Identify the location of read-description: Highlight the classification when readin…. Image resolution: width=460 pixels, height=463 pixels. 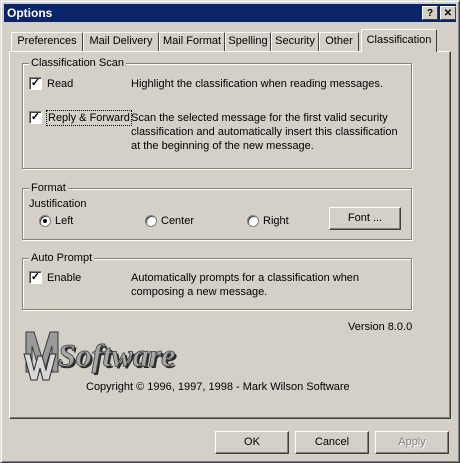
(257, 84).